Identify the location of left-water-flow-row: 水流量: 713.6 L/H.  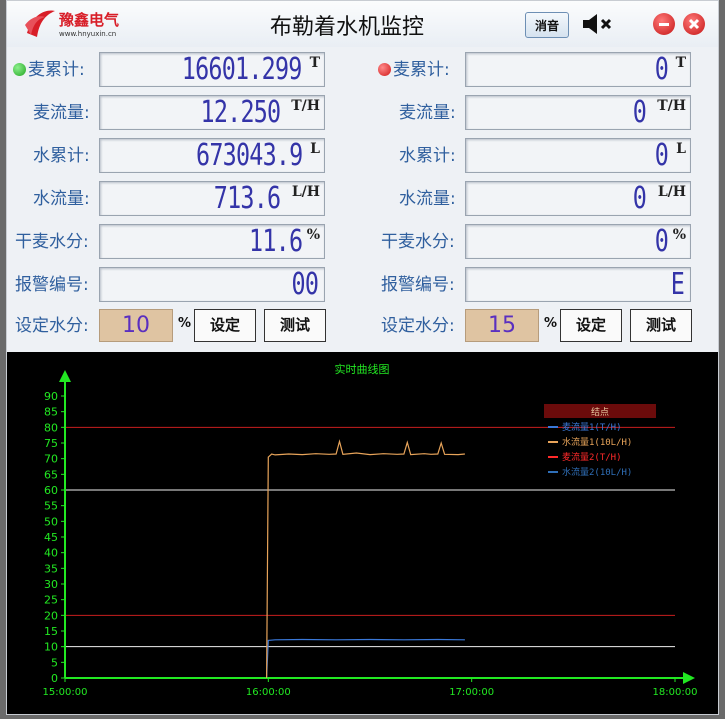
(172, 199).